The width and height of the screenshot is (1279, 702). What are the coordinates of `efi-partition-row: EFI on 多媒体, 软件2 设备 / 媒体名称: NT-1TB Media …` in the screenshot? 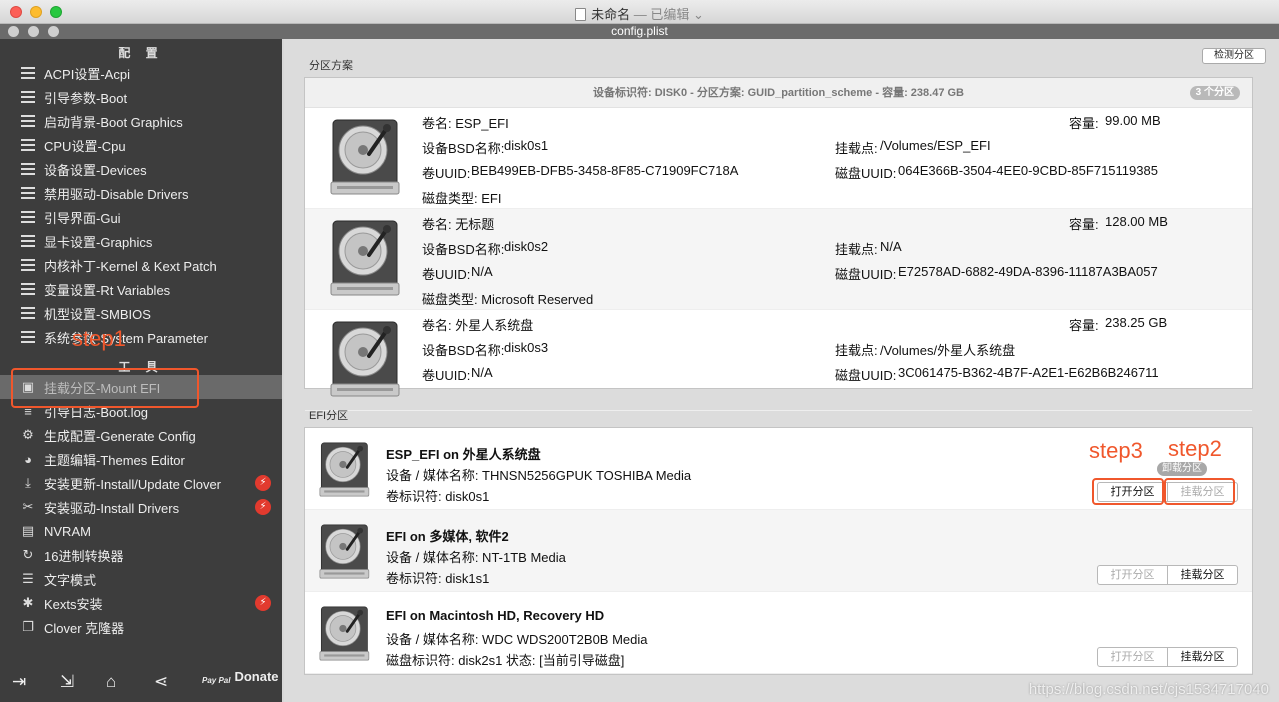 It's located at (778, 551).